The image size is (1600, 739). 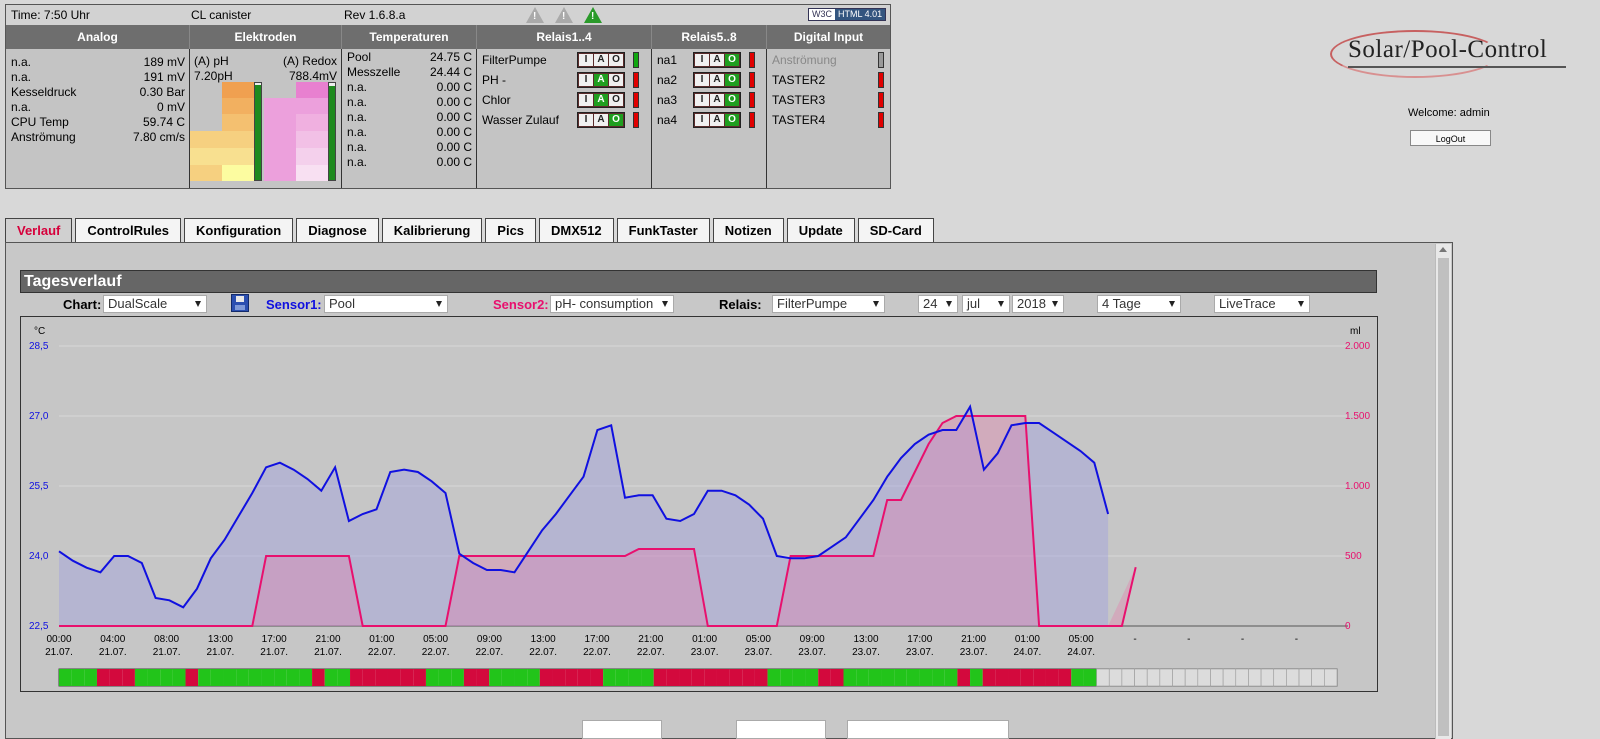 I want to click on day-select: 24, so click(x=938, y=304).